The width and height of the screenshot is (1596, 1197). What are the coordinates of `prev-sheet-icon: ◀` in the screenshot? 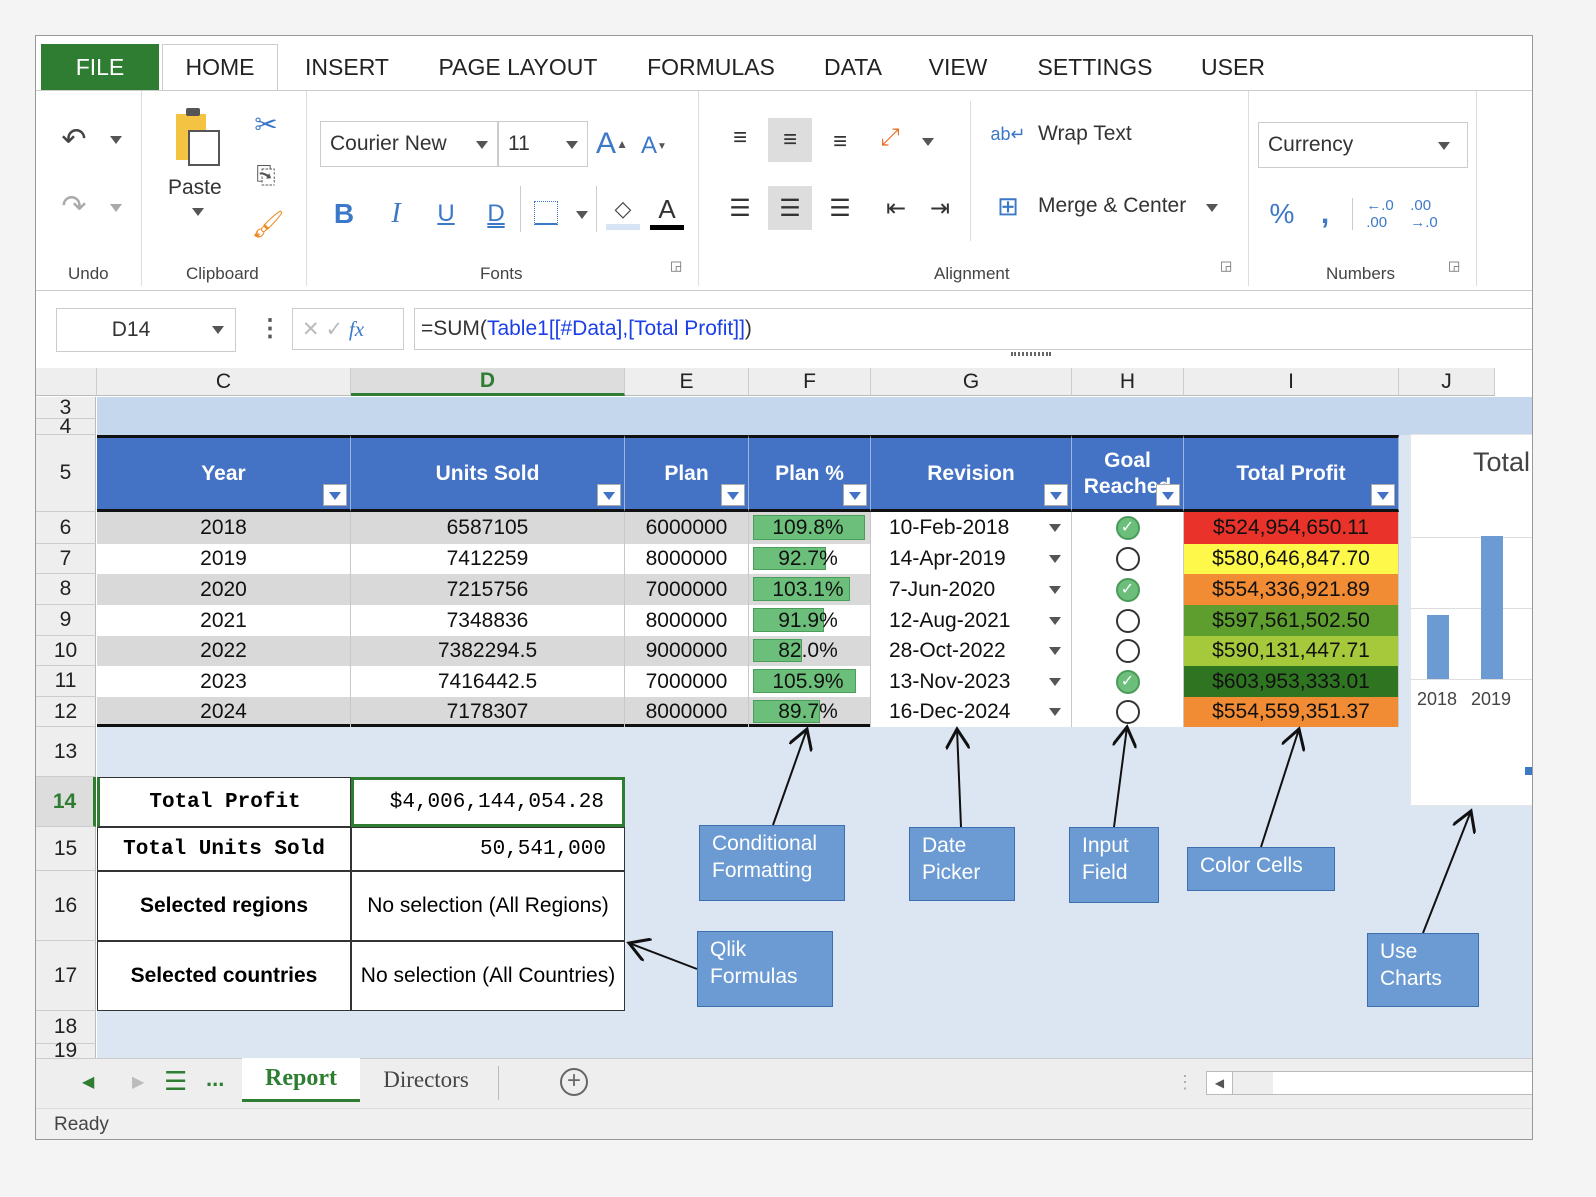 It's located at (88, 1082).